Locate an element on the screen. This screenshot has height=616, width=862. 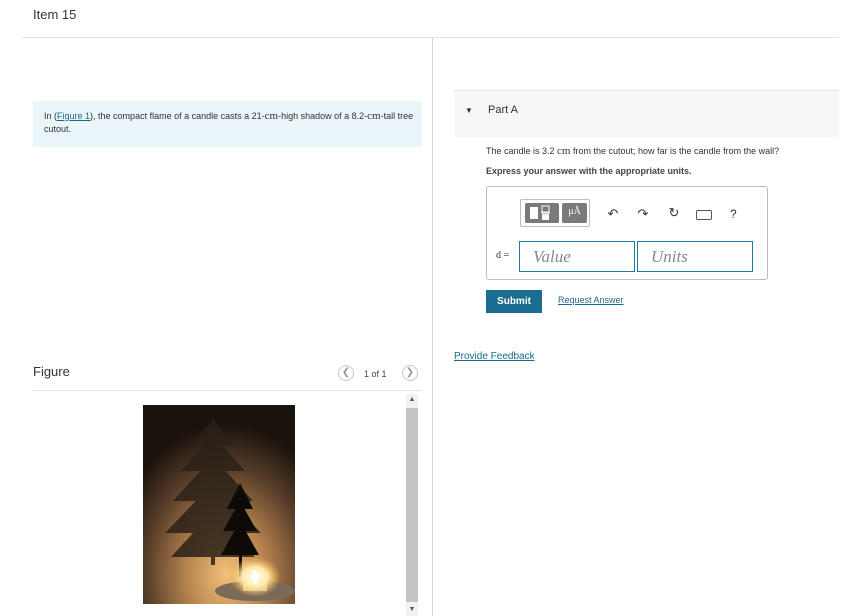
figure-scroll-thumb is located at coordinates (412, 505).